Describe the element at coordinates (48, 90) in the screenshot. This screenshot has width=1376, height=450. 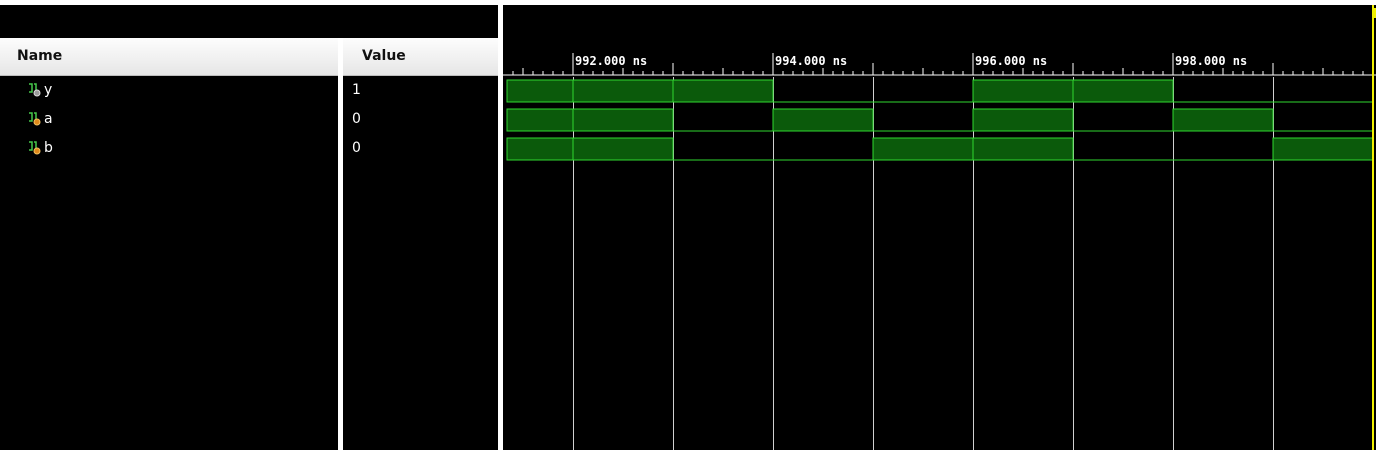
I see `signal-name: y` at that location.